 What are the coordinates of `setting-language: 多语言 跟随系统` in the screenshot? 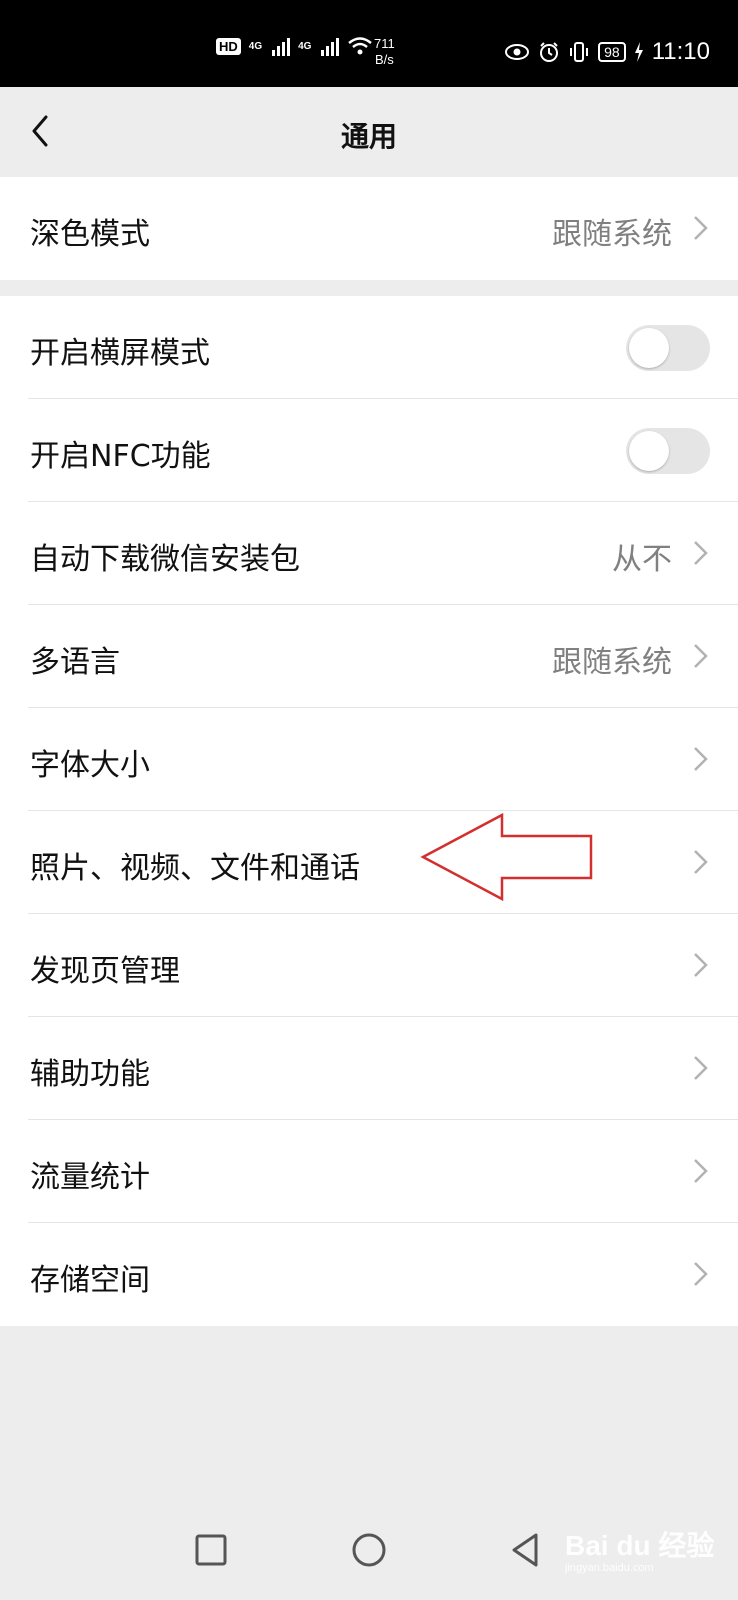 It's located at (369, 656).